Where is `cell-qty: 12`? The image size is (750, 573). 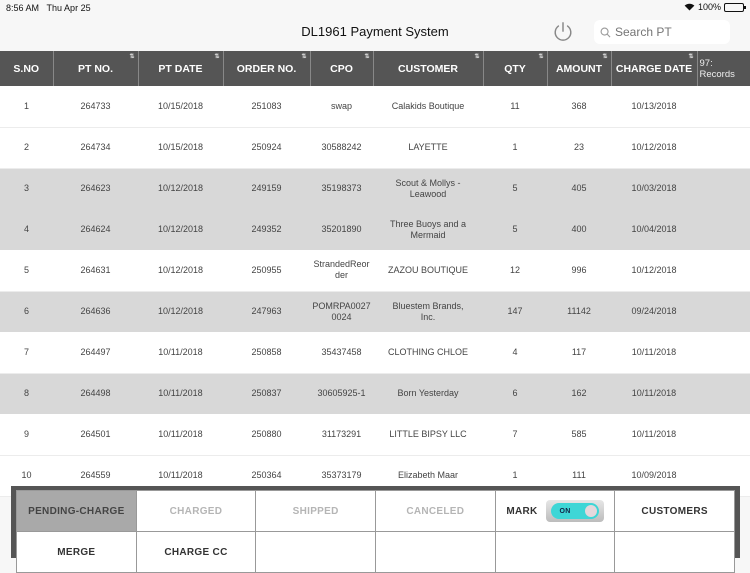 cell-qty: 12 is located at coordinates (515, 271).